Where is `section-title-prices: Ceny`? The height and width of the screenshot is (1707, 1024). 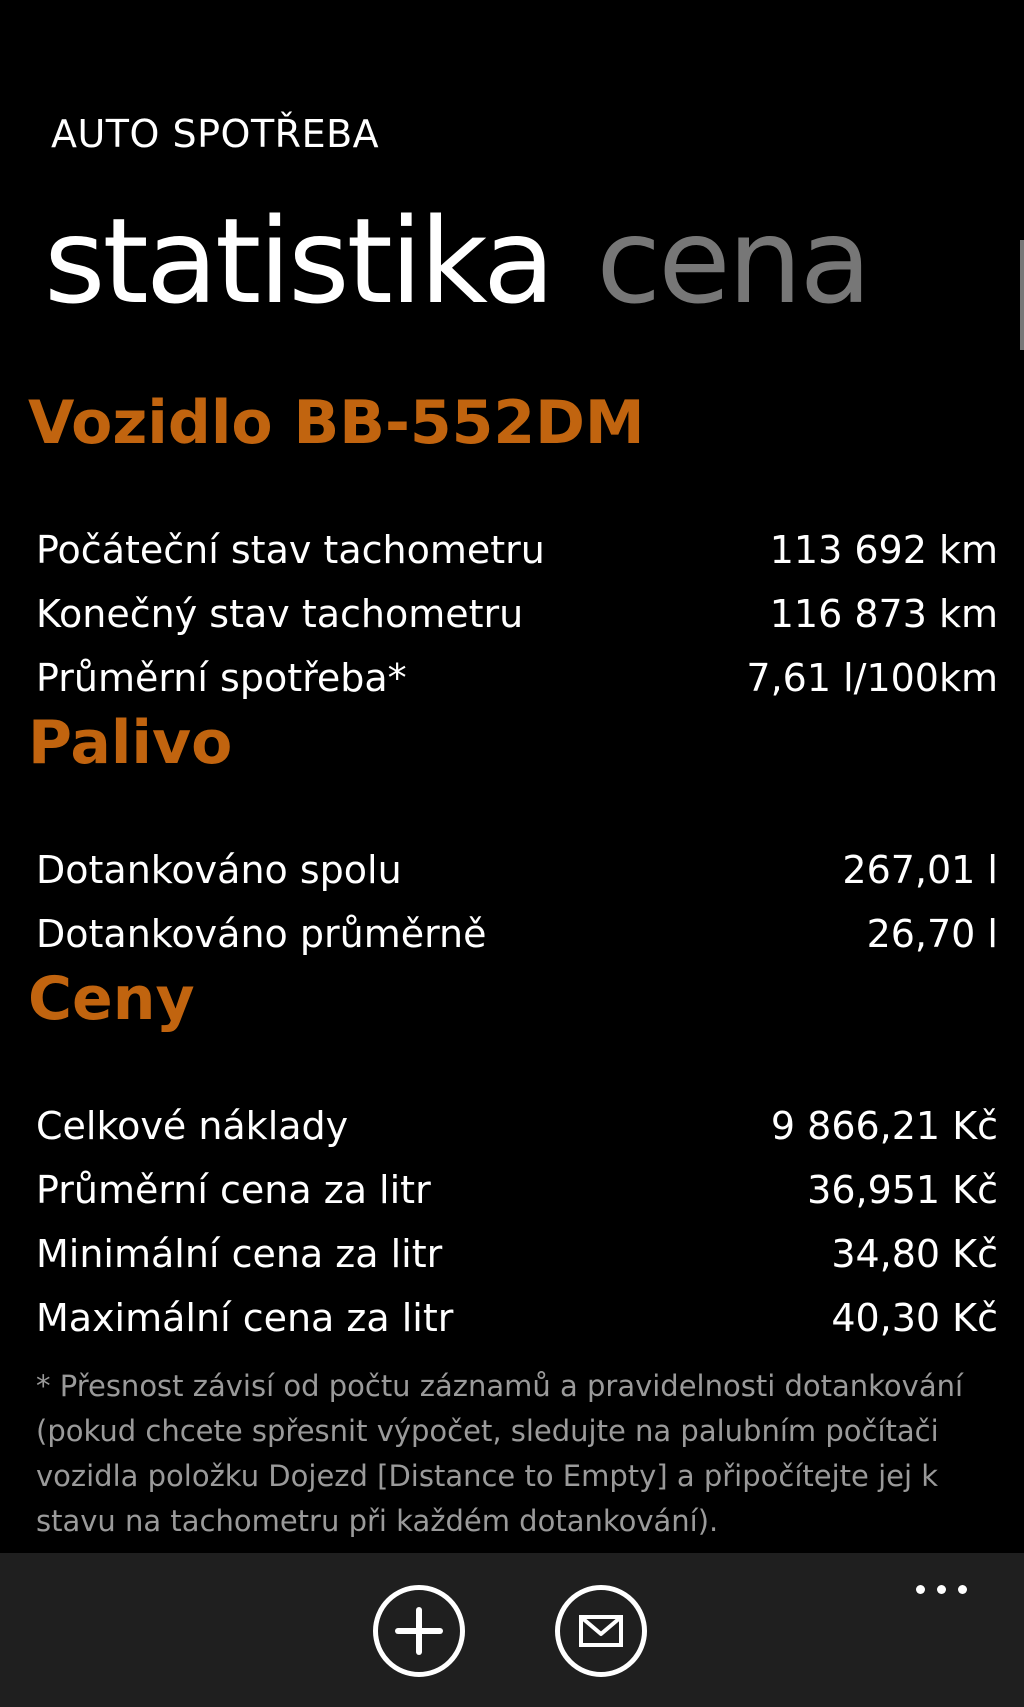 section-title-prices: Ceny is located at coordinates (111, 999).